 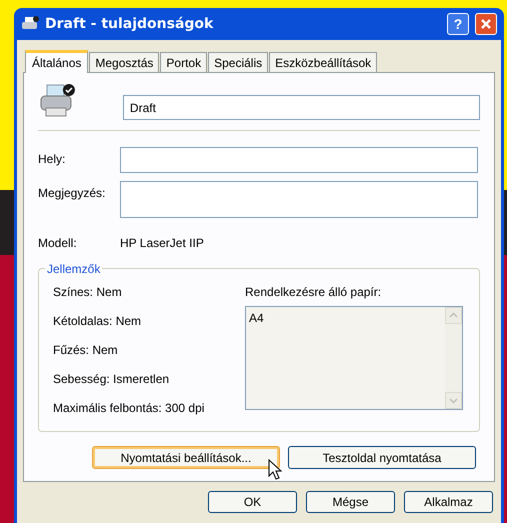 What do you see at coordinates (124, 62) in the screenshot?
I see `tab: Megosztás` at bounding box center [124, 62].